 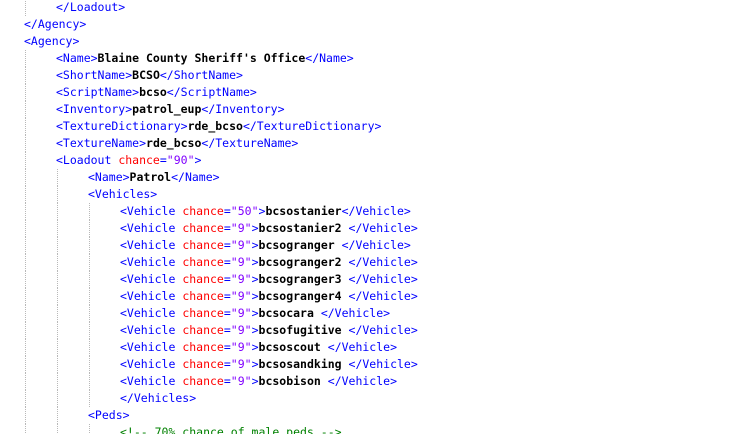 I want to click on code-line: <Inventory>patrol_eup</Inventory>, so click(x=170, y=109).